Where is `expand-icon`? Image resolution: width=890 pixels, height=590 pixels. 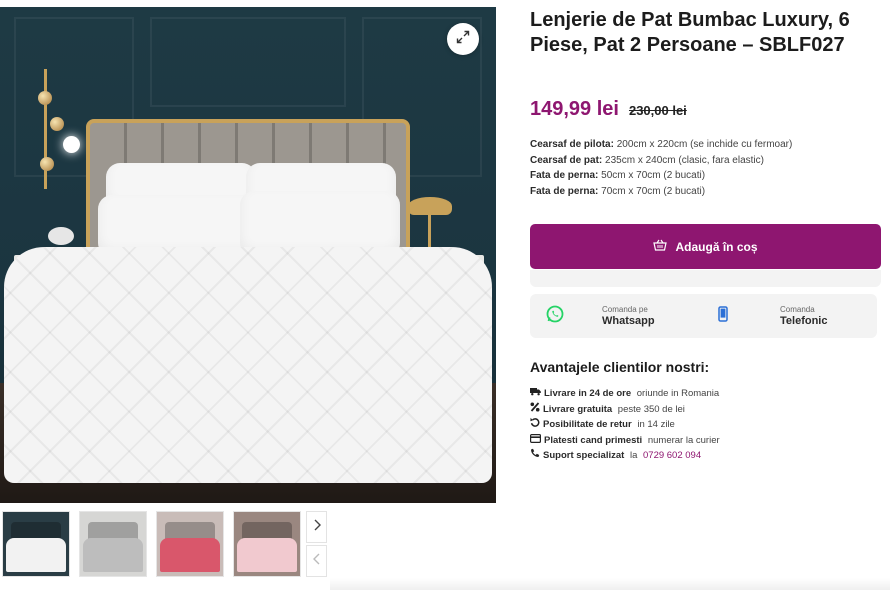 expand-icon is located at coordinates (463, 39).